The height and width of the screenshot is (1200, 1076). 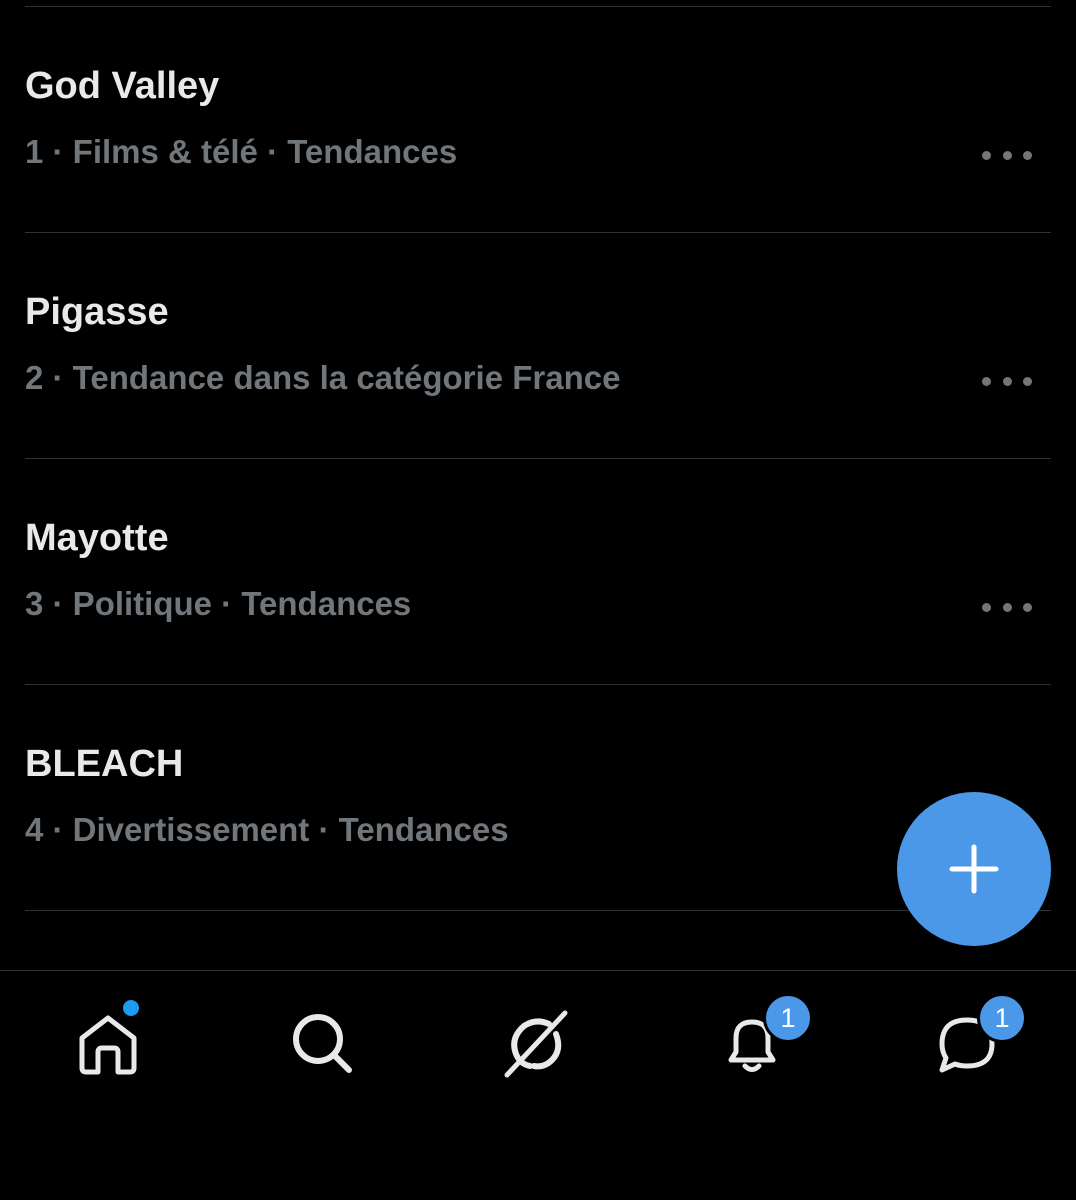 I want to click on nav-grok, so click(x=537, y=1041).